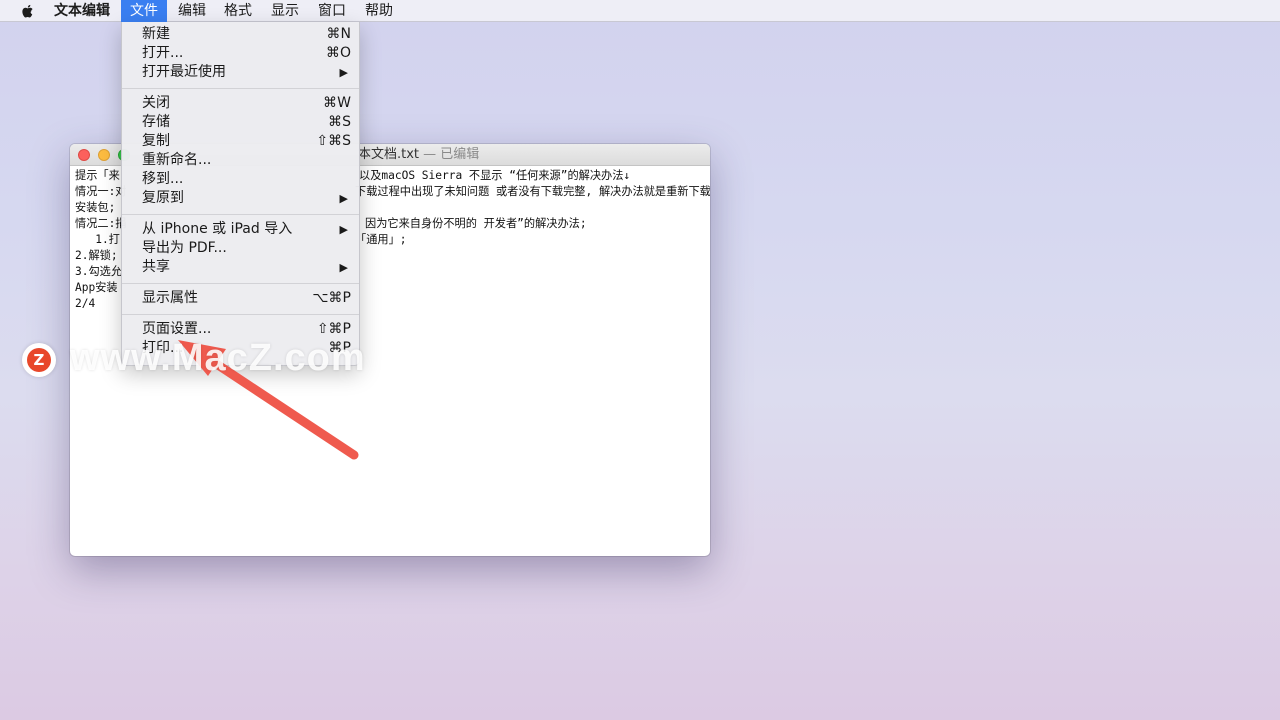 This screenshot has height=720, width=1280. I want to click on menu-item-open-recent: 打开最近使用 ▶, so click(240, 72).